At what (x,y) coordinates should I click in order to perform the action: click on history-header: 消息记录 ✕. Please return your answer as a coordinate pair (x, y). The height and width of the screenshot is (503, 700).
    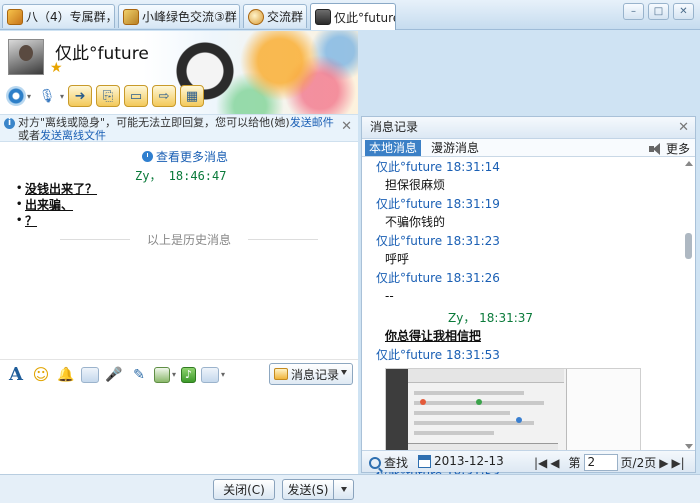
    Looking at the image, I should click on (528, 128).